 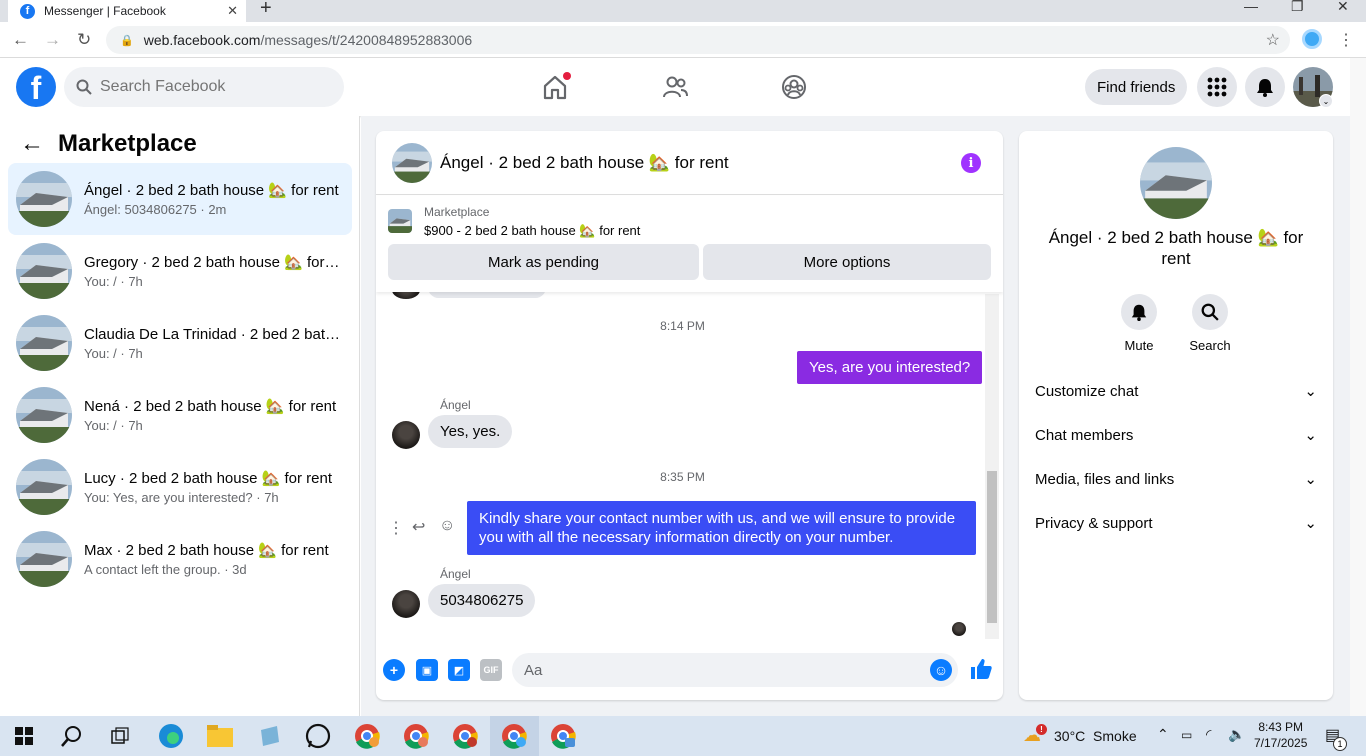 I want to click on battery-icon: ▭, so click(x=1186, y=735).